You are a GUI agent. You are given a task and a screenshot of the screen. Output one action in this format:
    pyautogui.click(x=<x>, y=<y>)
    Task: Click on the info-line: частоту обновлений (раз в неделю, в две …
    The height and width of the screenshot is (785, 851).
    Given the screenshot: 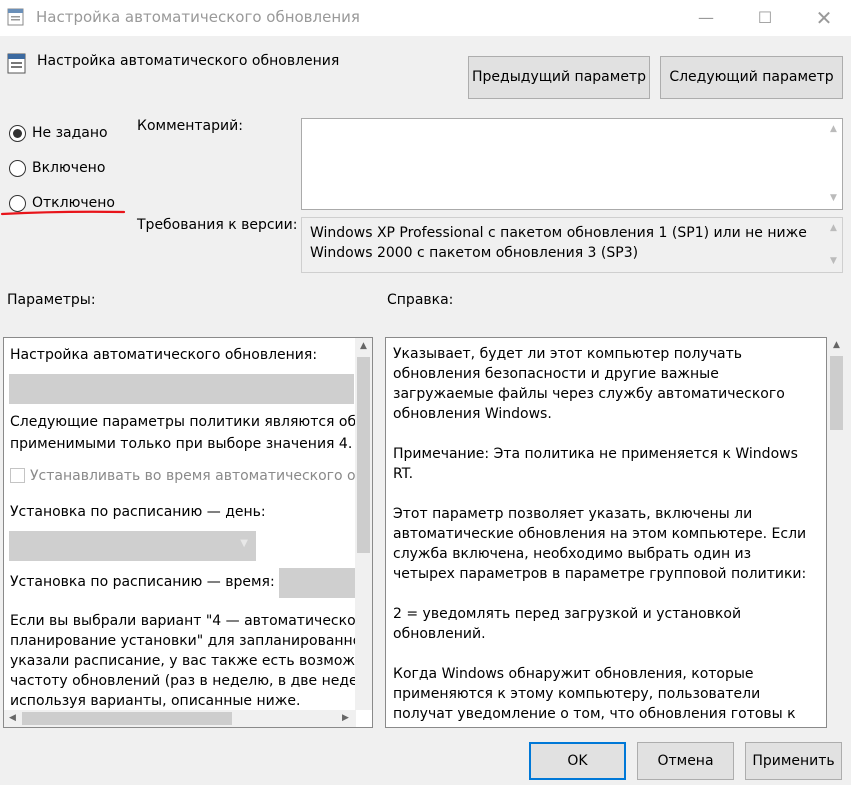 What is the action you would take?
    pyautogui.click(x=191, y=681)
    